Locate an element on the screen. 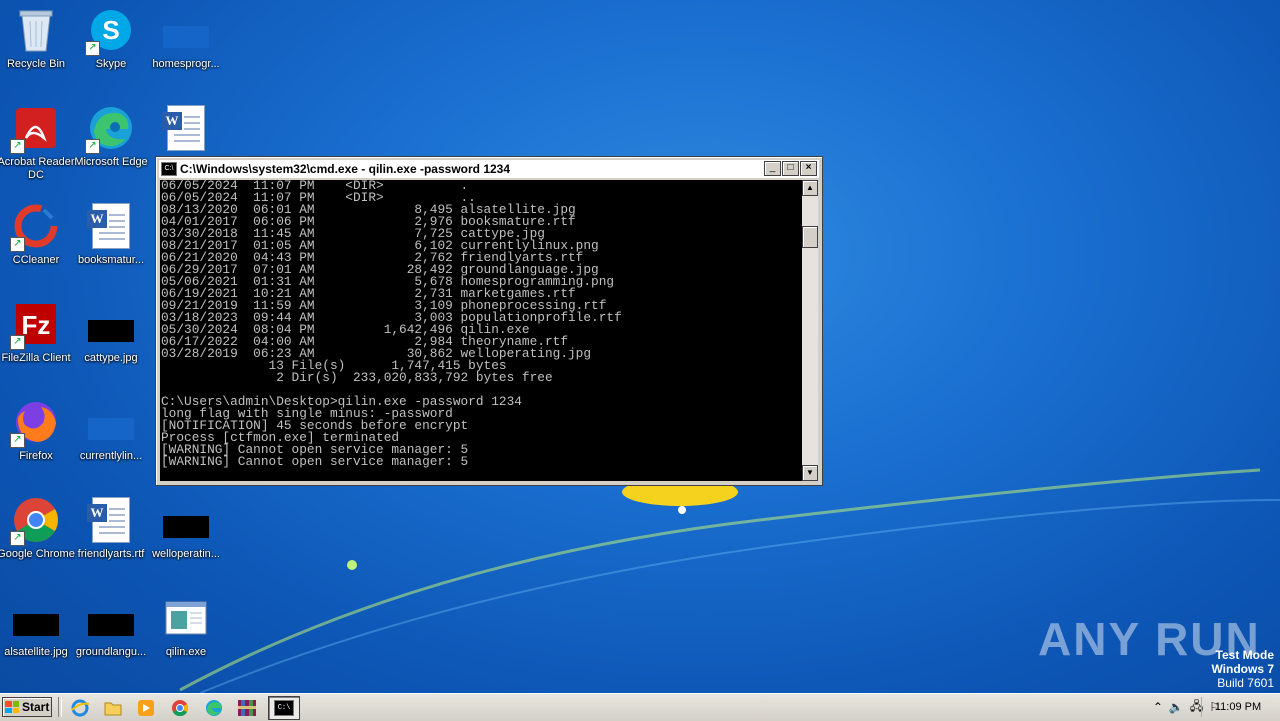  desktop-icon-acrobat: ↗ Acrobat Reader DC is located at coordinates (38, 143).